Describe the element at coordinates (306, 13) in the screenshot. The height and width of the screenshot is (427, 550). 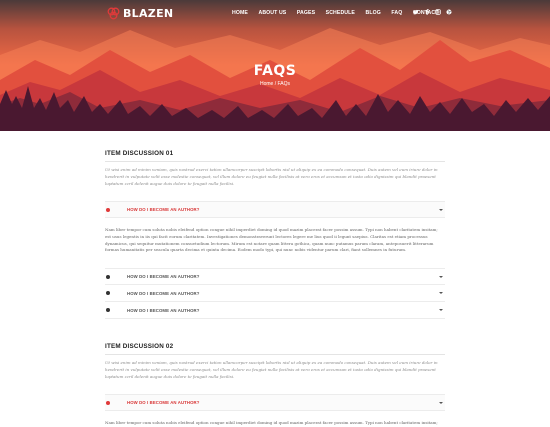
I see `nav-item-pages: PAGES` at that location.